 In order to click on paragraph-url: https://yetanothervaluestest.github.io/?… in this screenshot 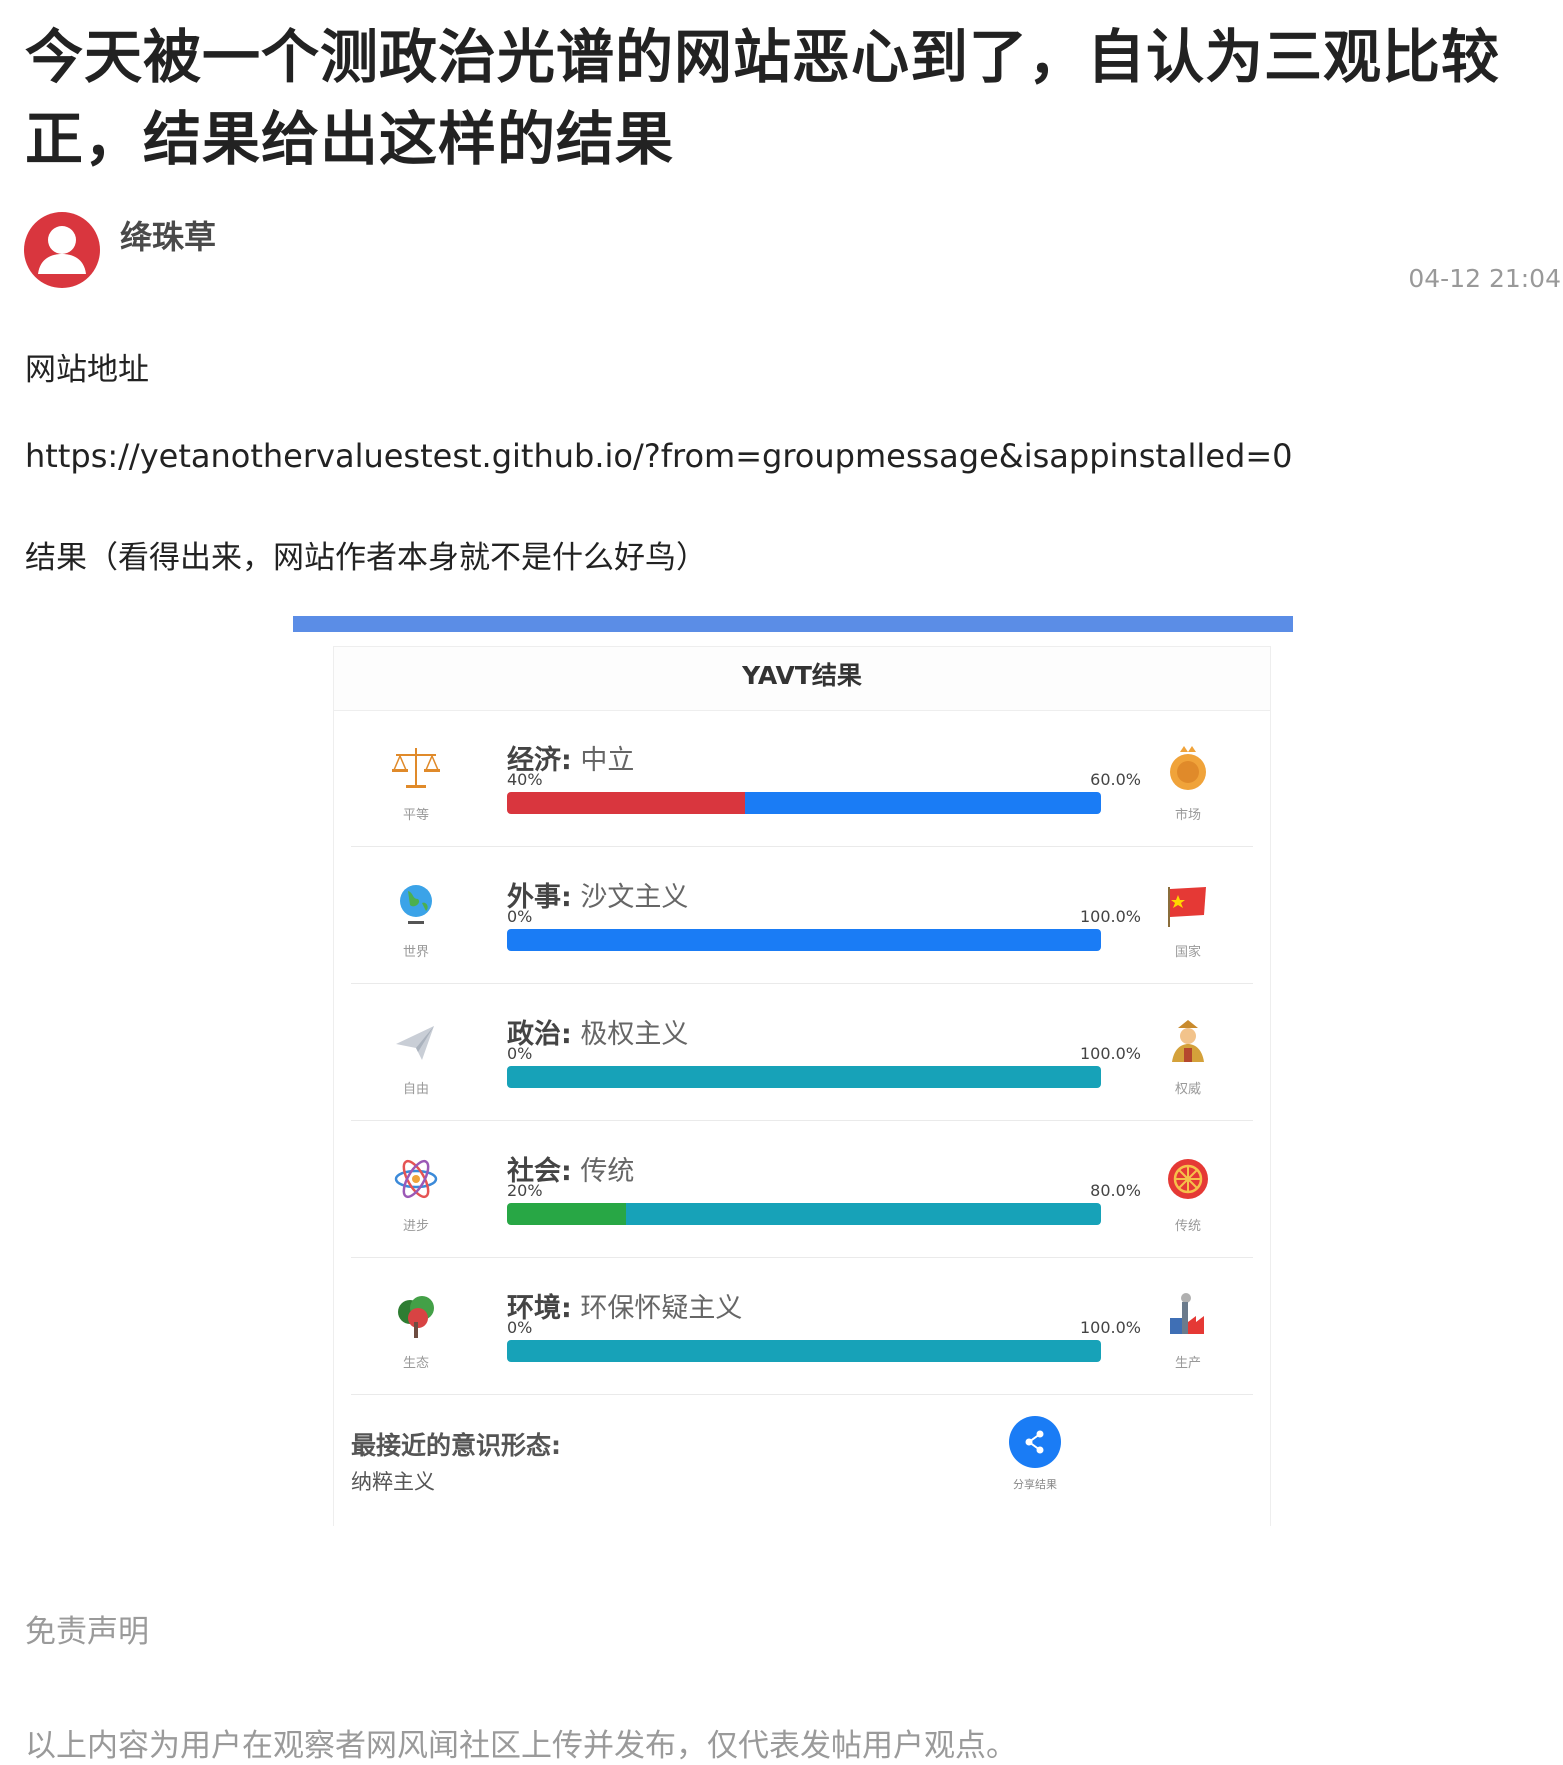, I will do `click(658, 456)`.